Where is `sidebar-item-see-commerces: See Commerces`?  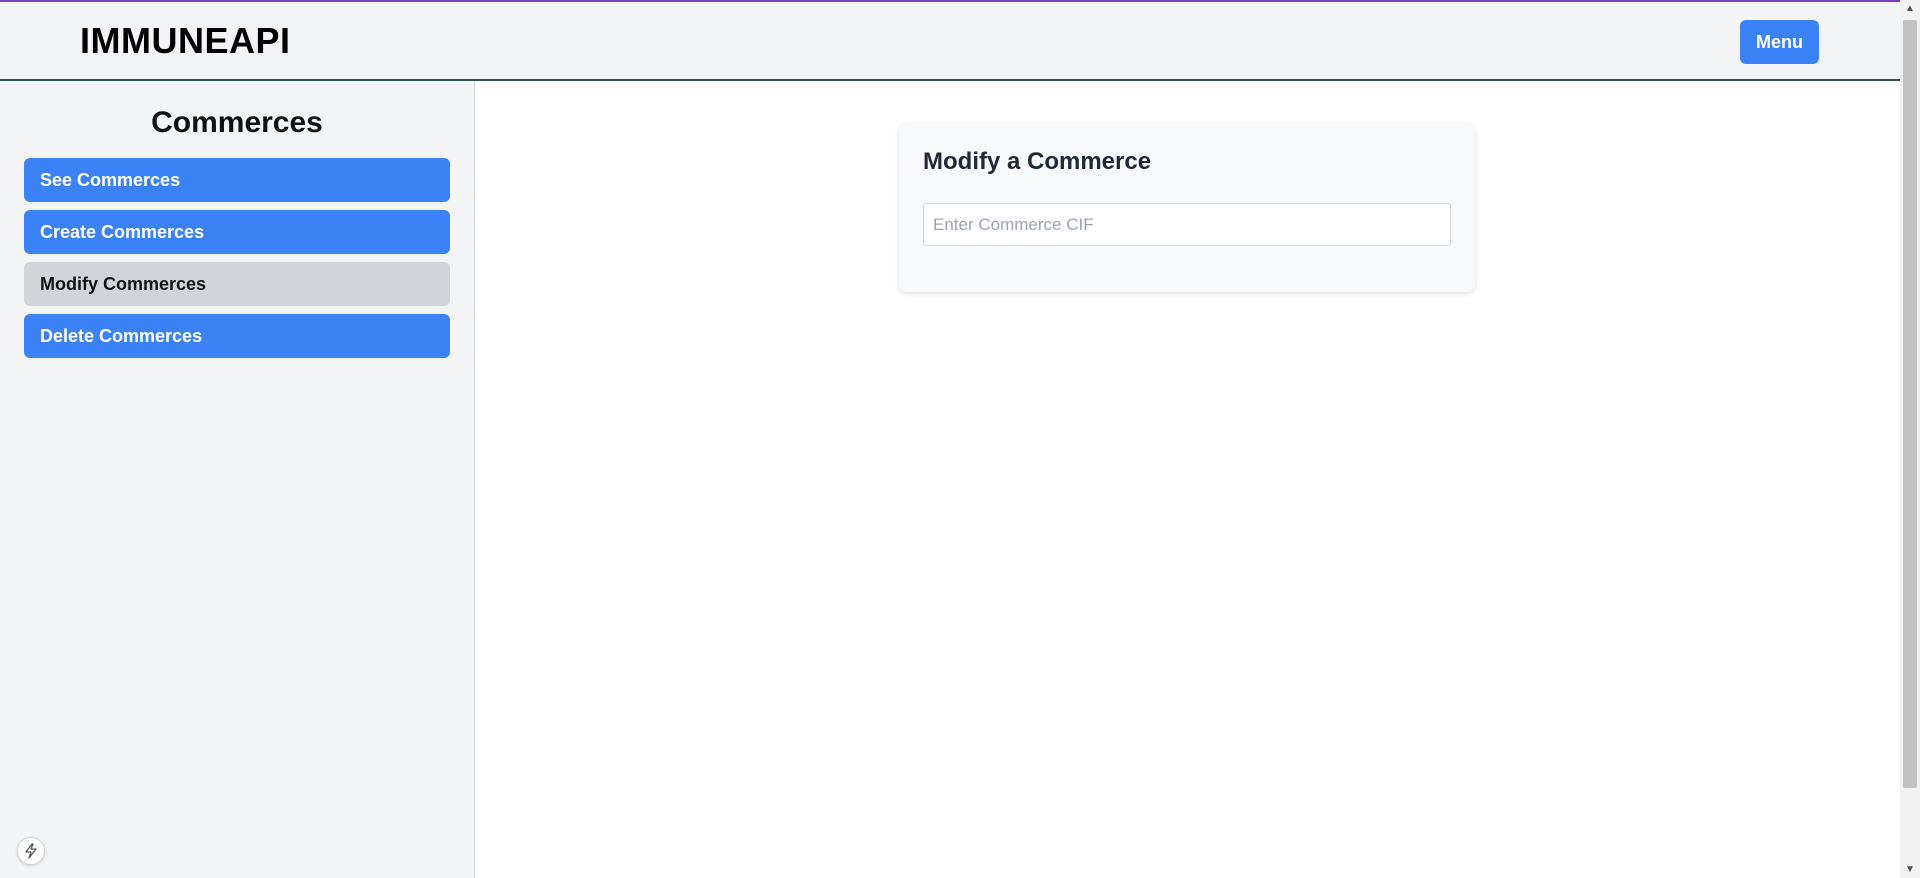
sidebar-item-see-commerces: See Commerces is located at coordinates (237, 180).